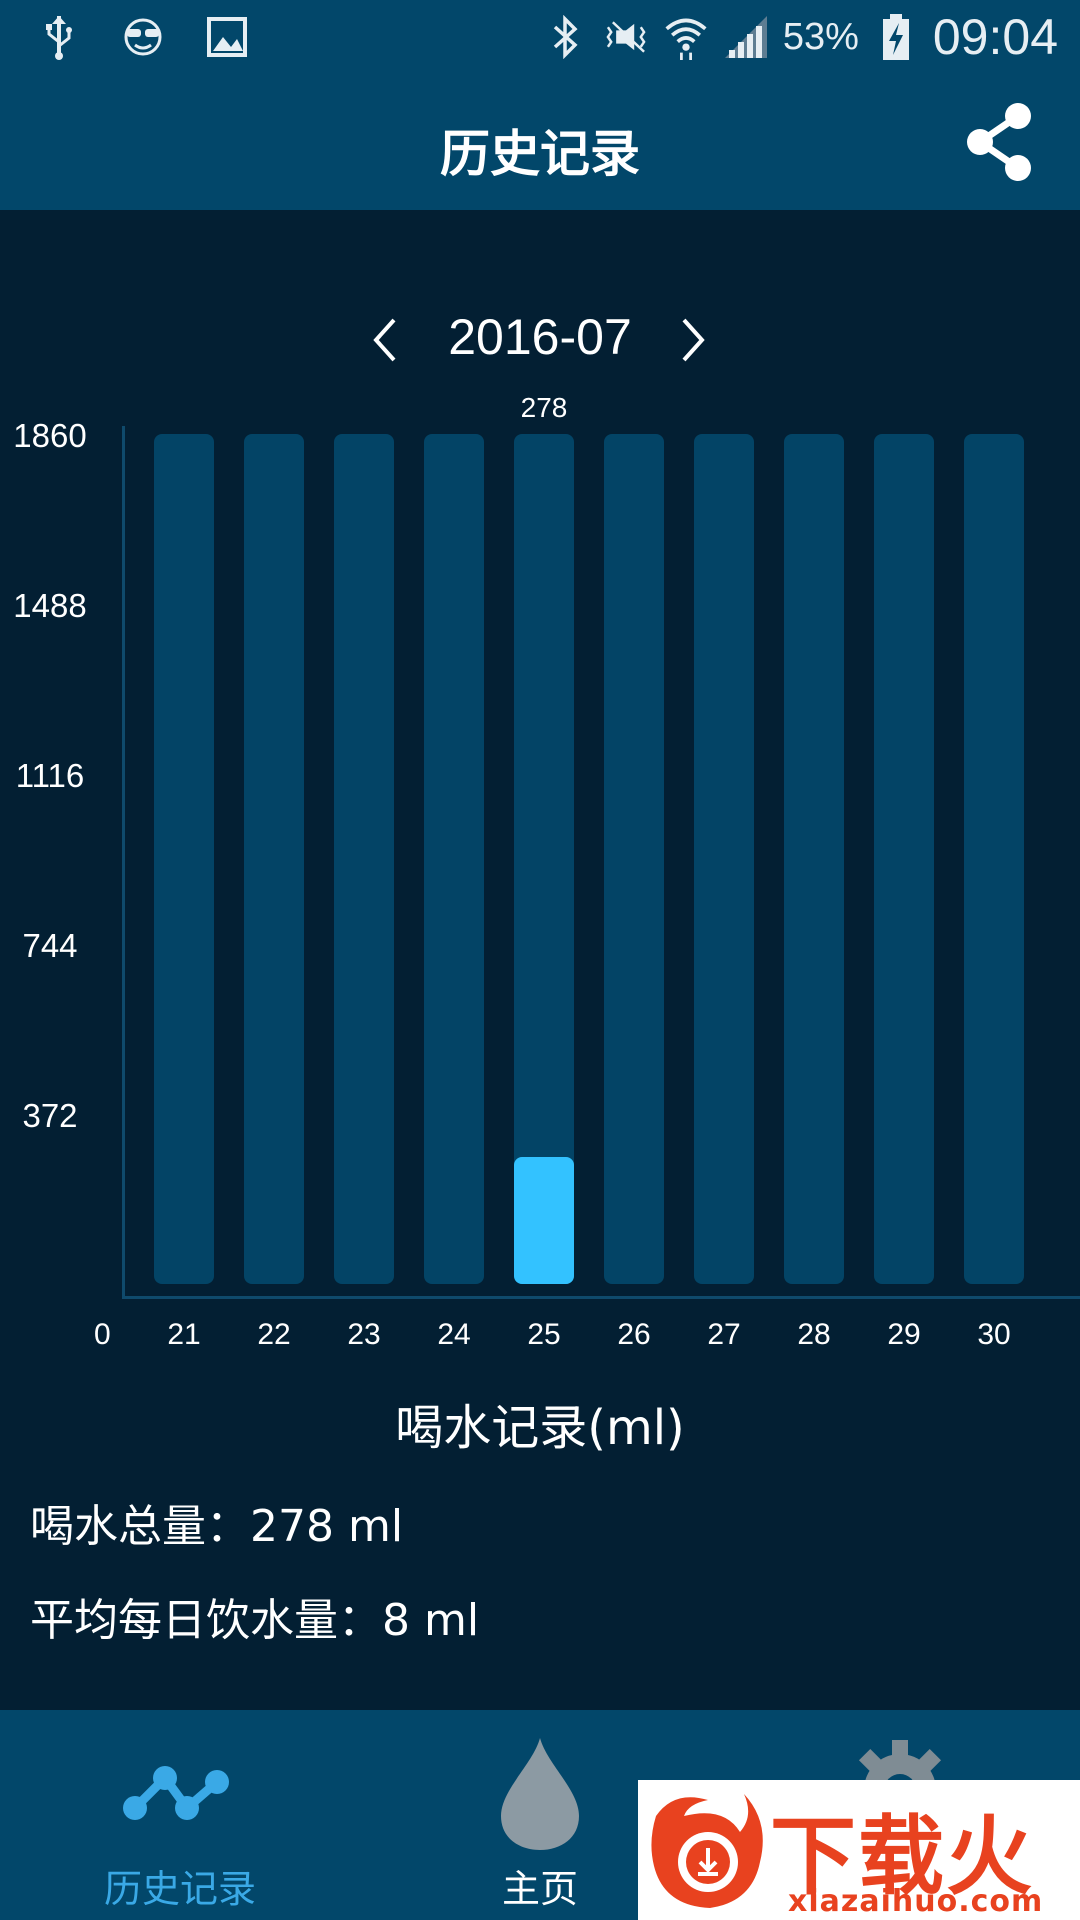 The width and height of the screenshot is (1080, 1920). Describe the element at coordinates (601, 1297) in the screenshot. I see `x-axis-line` at that location.